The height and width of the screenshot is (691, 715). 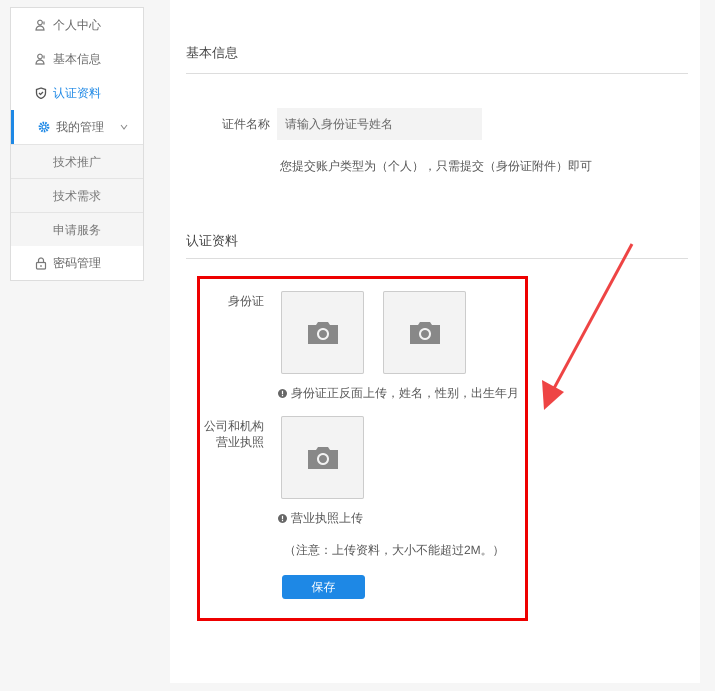 What do you see at coordinates (44, 127) in the screenshot?
I see `gear-icon` at bounding box center [44, 127].